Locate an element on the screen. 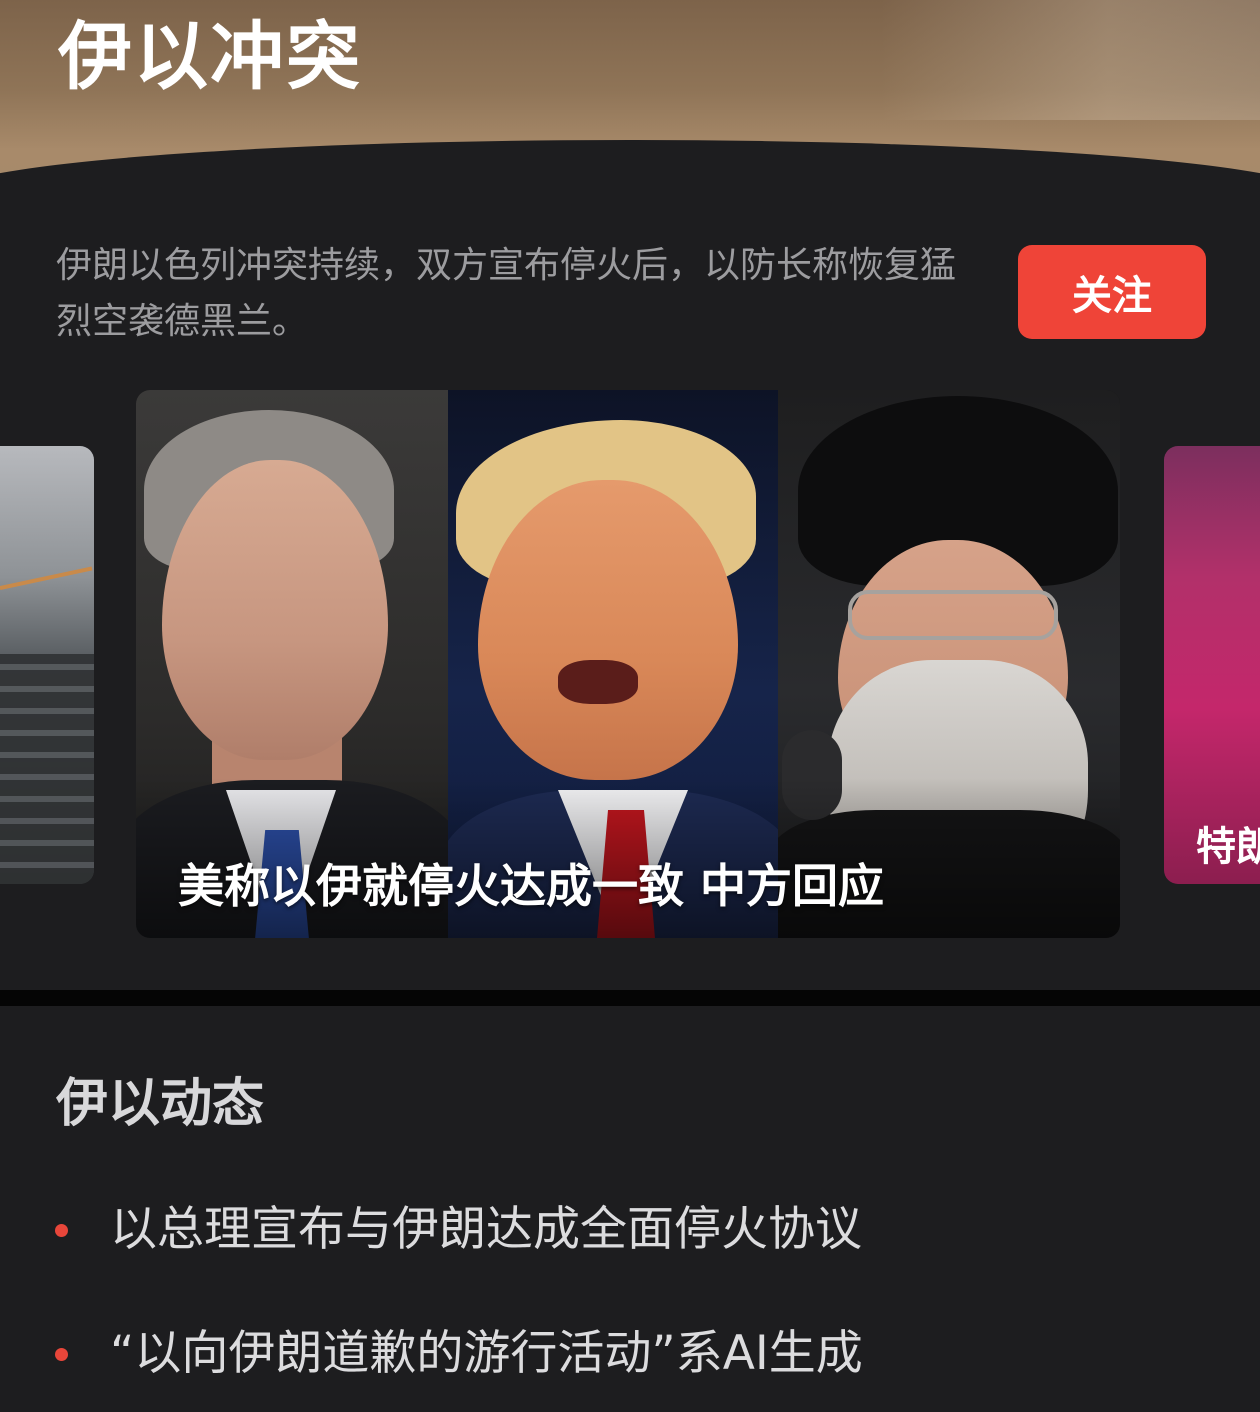 The height and width of the screenshot is (1412, 1260). portrait-mouth is located at coordinates (598, 682).